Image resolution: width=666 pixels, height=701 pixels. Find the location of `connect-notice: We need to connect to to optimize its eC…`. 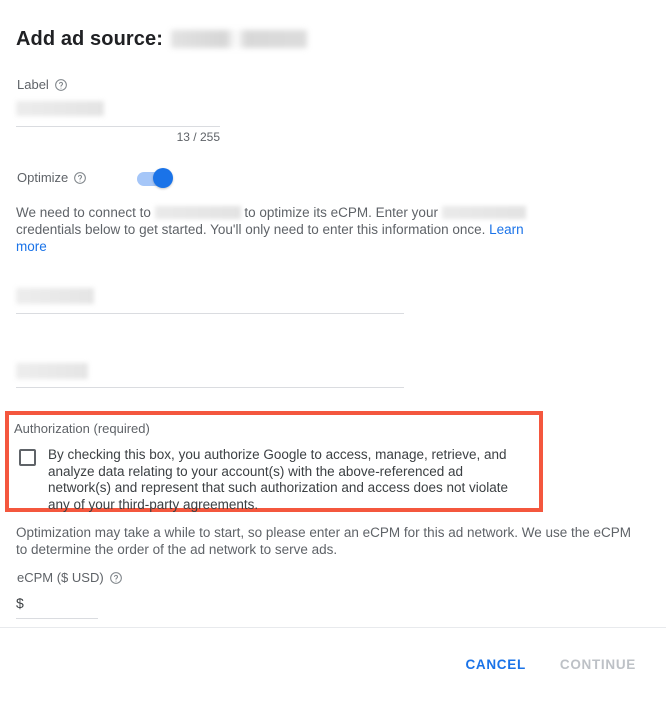

connect-notice: We need to connect to to optimize its eC… is located at coordinates (276, 229).